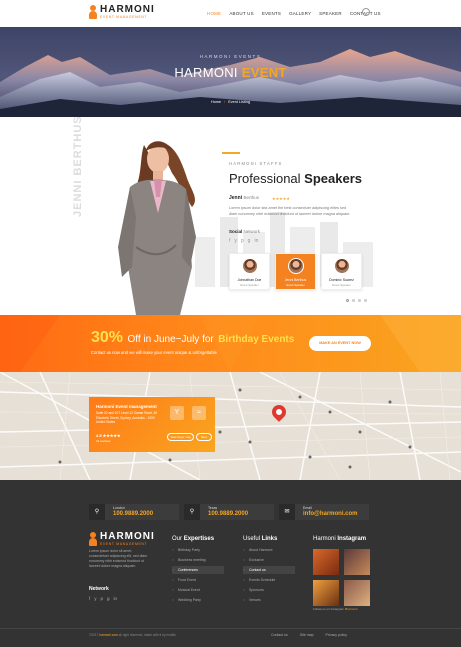  Describe the element at coordinates (241, 13) in the screenshot. I see `nav-about-us: ABOUT US` at that location.